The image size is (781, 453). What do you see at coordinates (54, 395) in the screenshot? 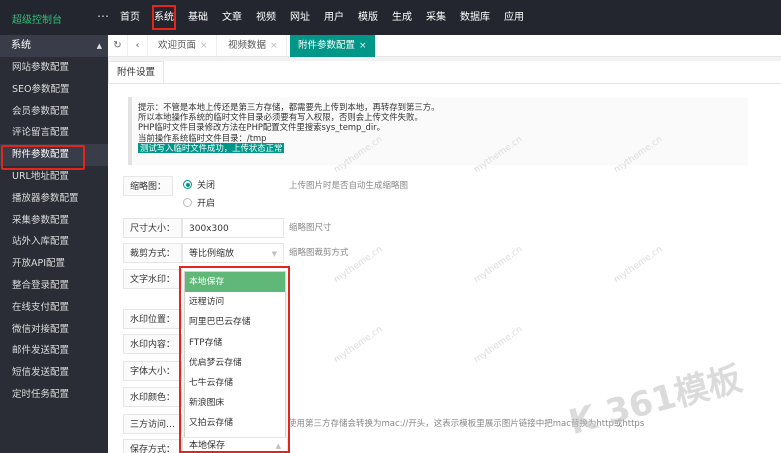
I see `sidebar-item-cron-config: 定时任务配置` at bounding box center [54, 395].